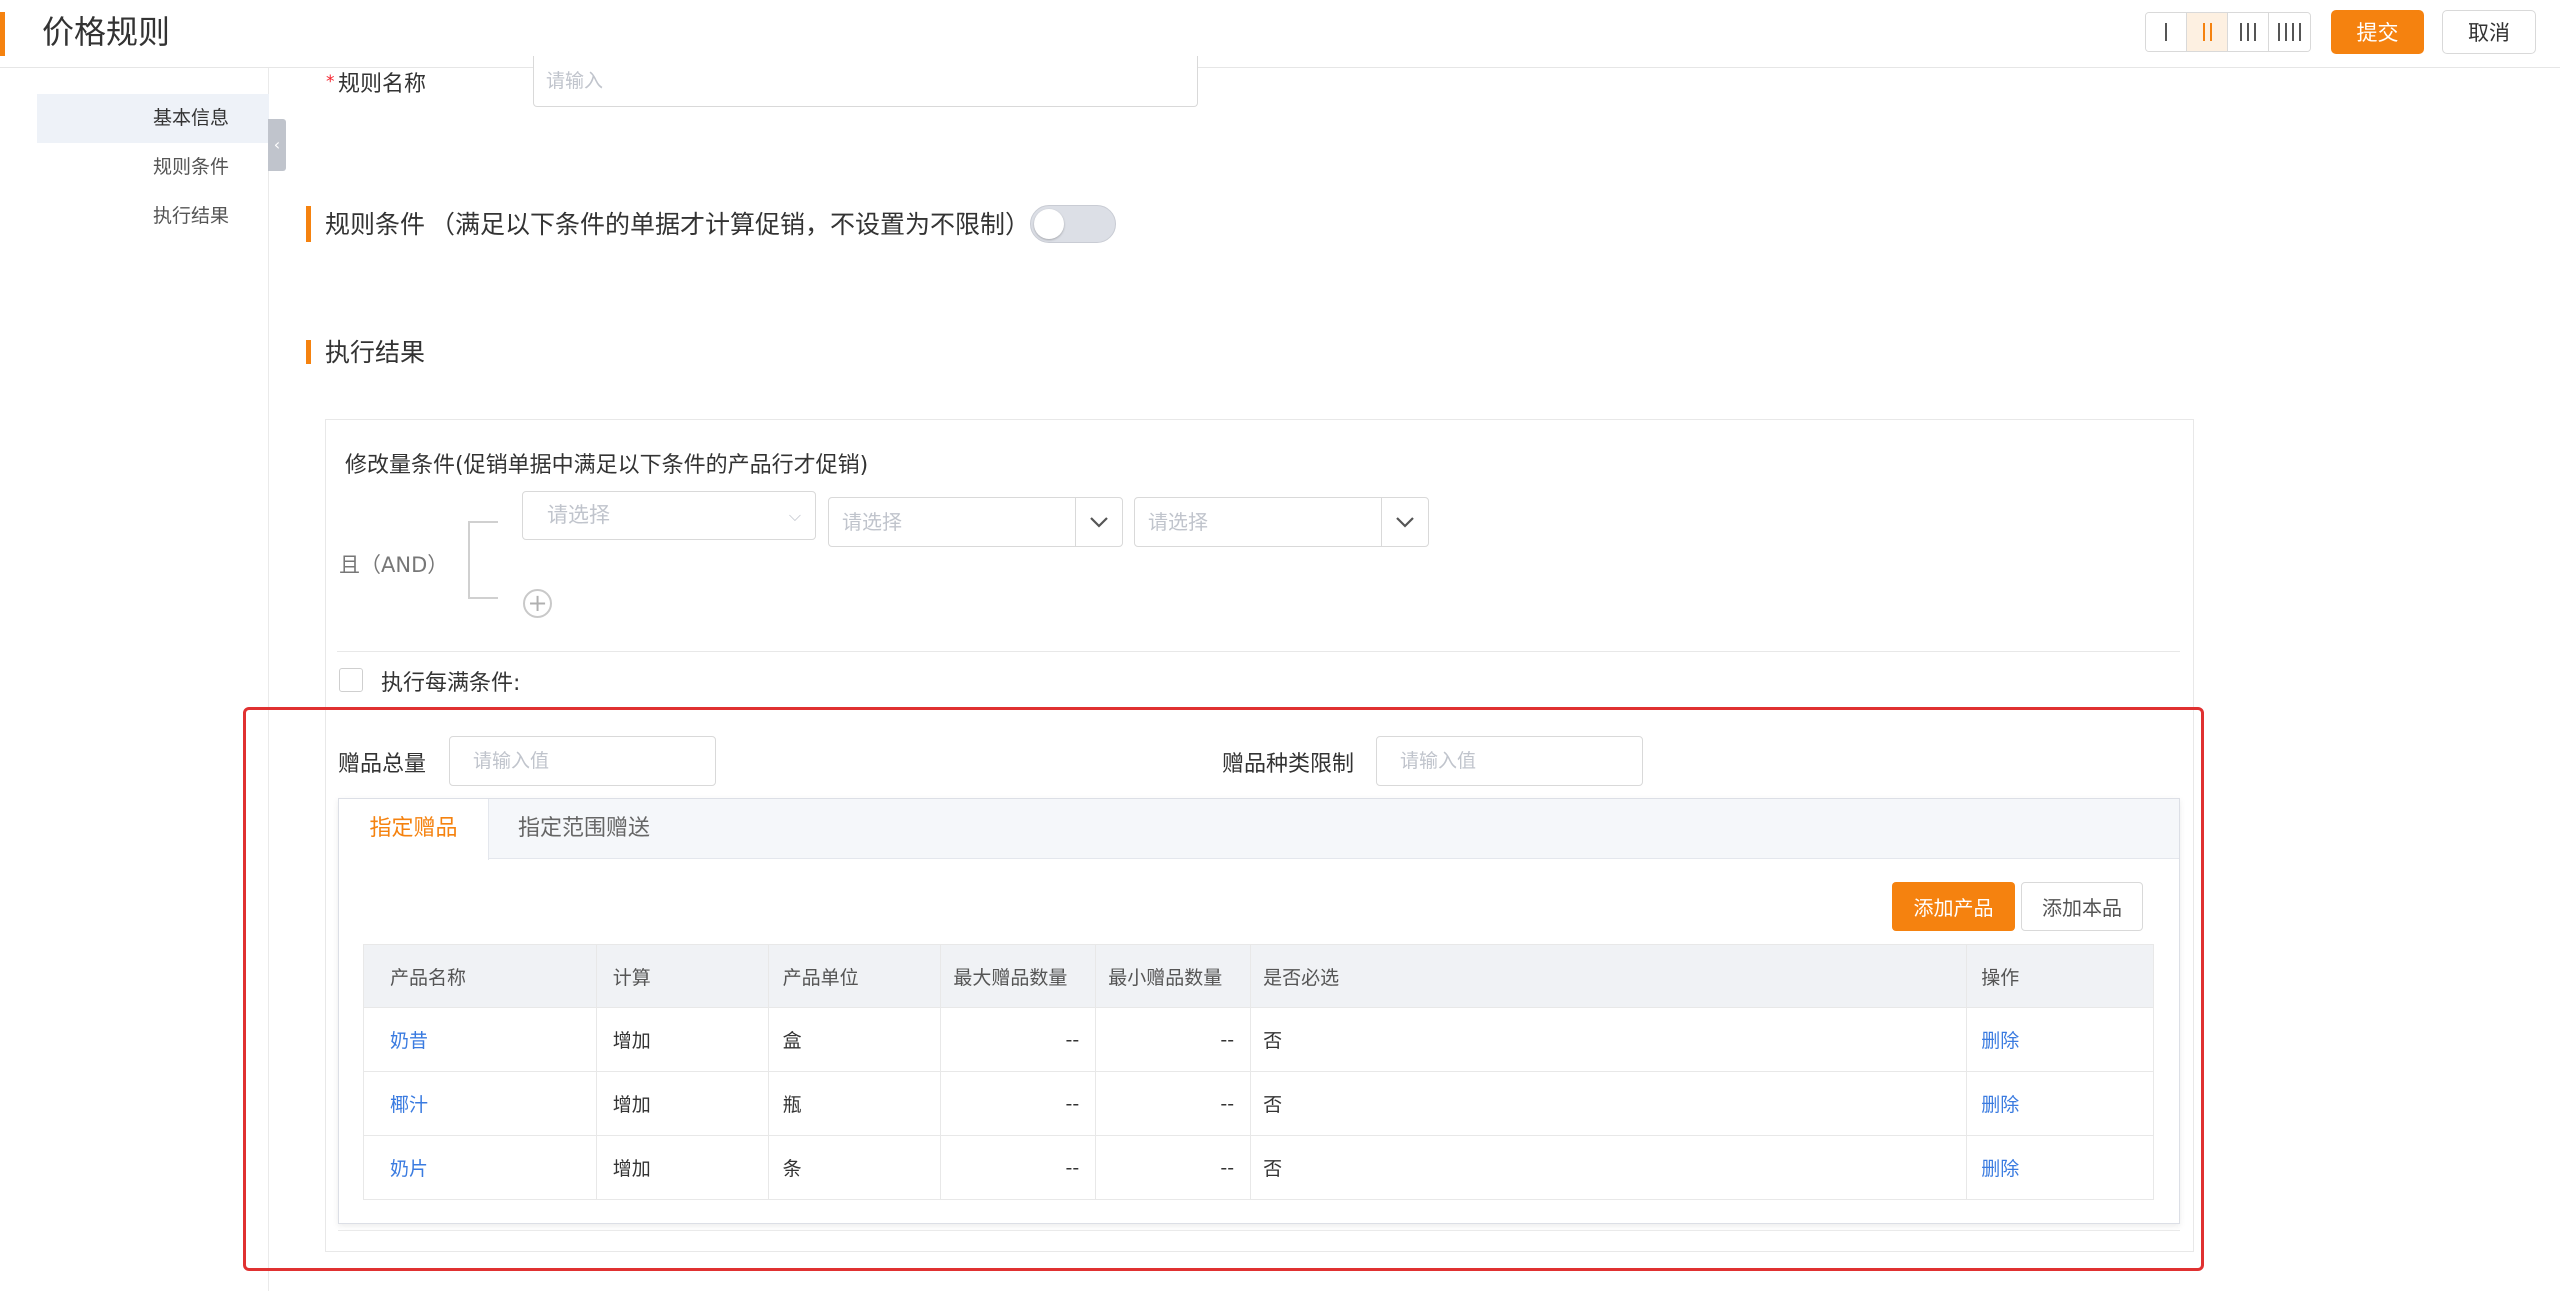 This screenshot has width=2560, height=1291. What do you see at coordinates (409, 1167) in the screenshot?
I see `product-name-link: 奶片` at bounding box center [409, 1167].